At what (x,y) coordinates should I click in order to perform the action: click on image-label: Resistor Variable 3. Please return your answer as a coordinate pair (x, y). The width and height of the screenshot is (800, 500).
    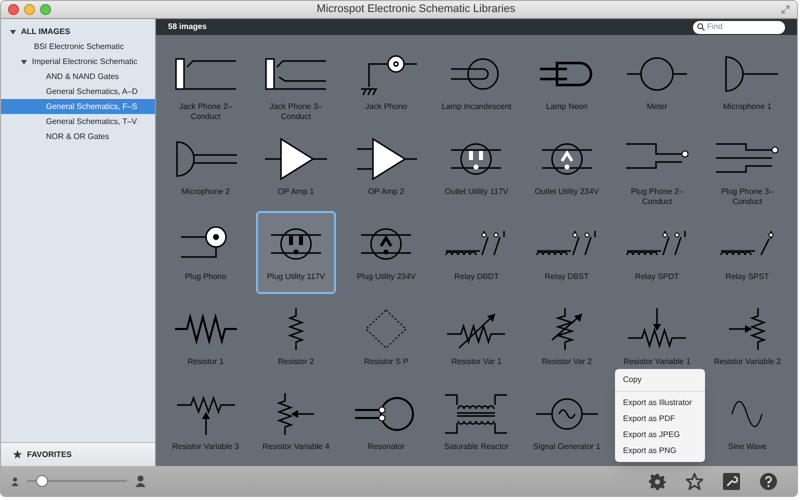
    Looking at the image, I should click on (205, 447).